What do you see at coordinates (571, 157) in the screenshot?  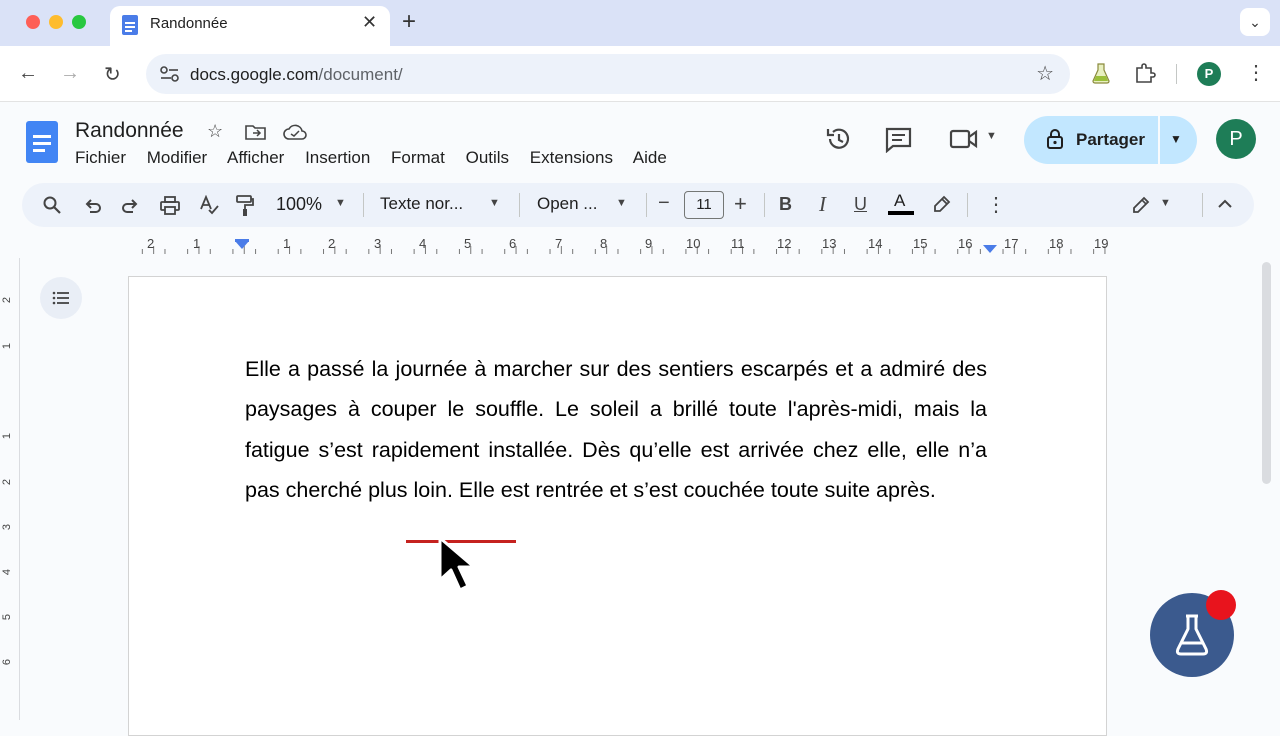 I see `menu-extensions: Extensions` at bounding box center [571, 157].